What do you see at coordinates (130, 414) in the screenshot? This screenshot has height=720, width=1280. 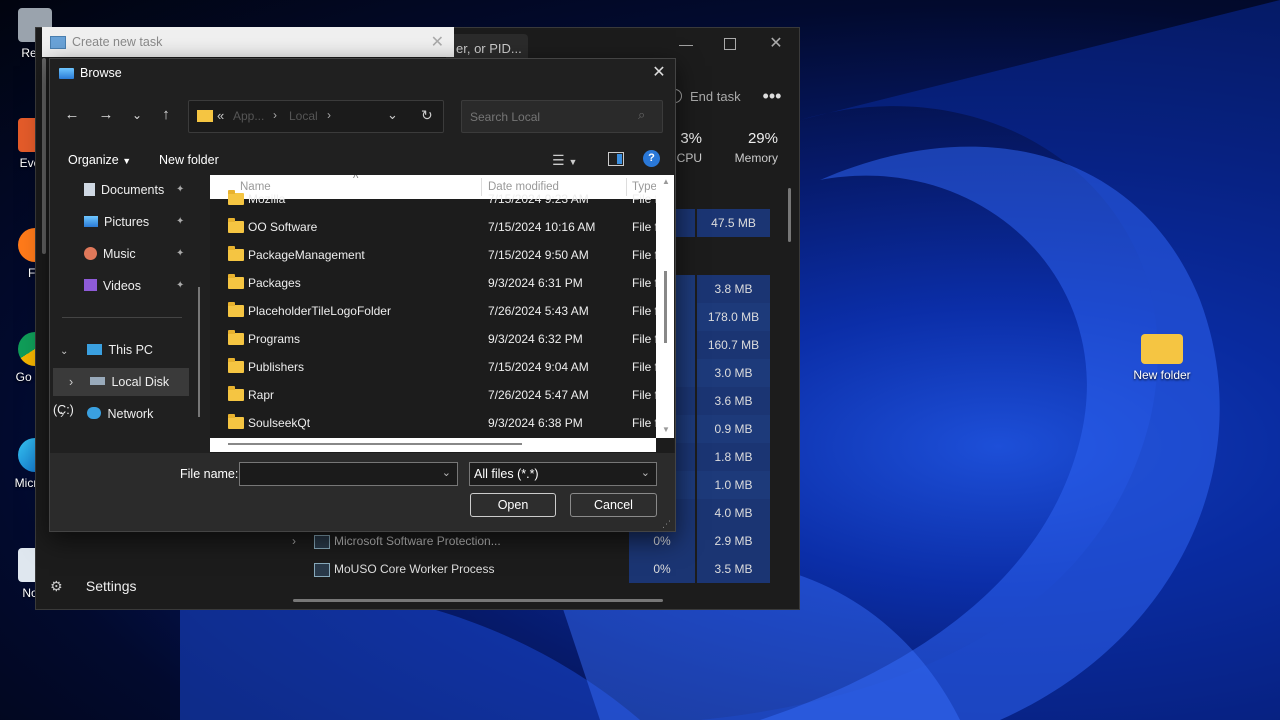 I see `nav-item-network: › Network` at bounding box center [130, 414].